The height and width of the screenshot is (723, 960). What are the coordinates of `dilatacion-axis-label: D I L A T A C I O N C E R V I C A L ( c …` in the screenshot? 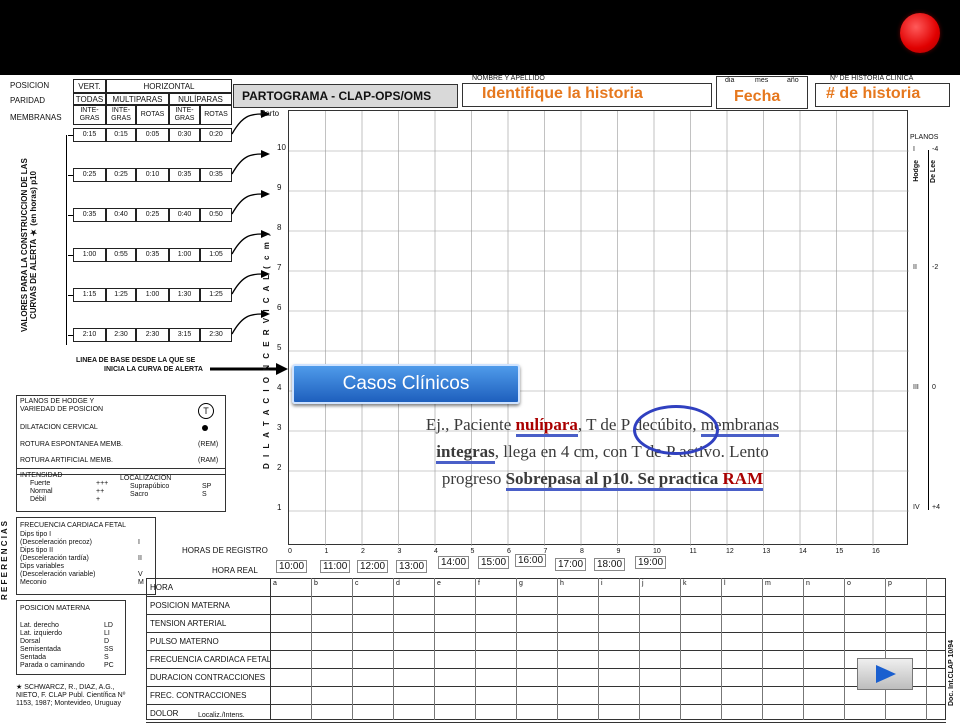 It's located at (266, 350).